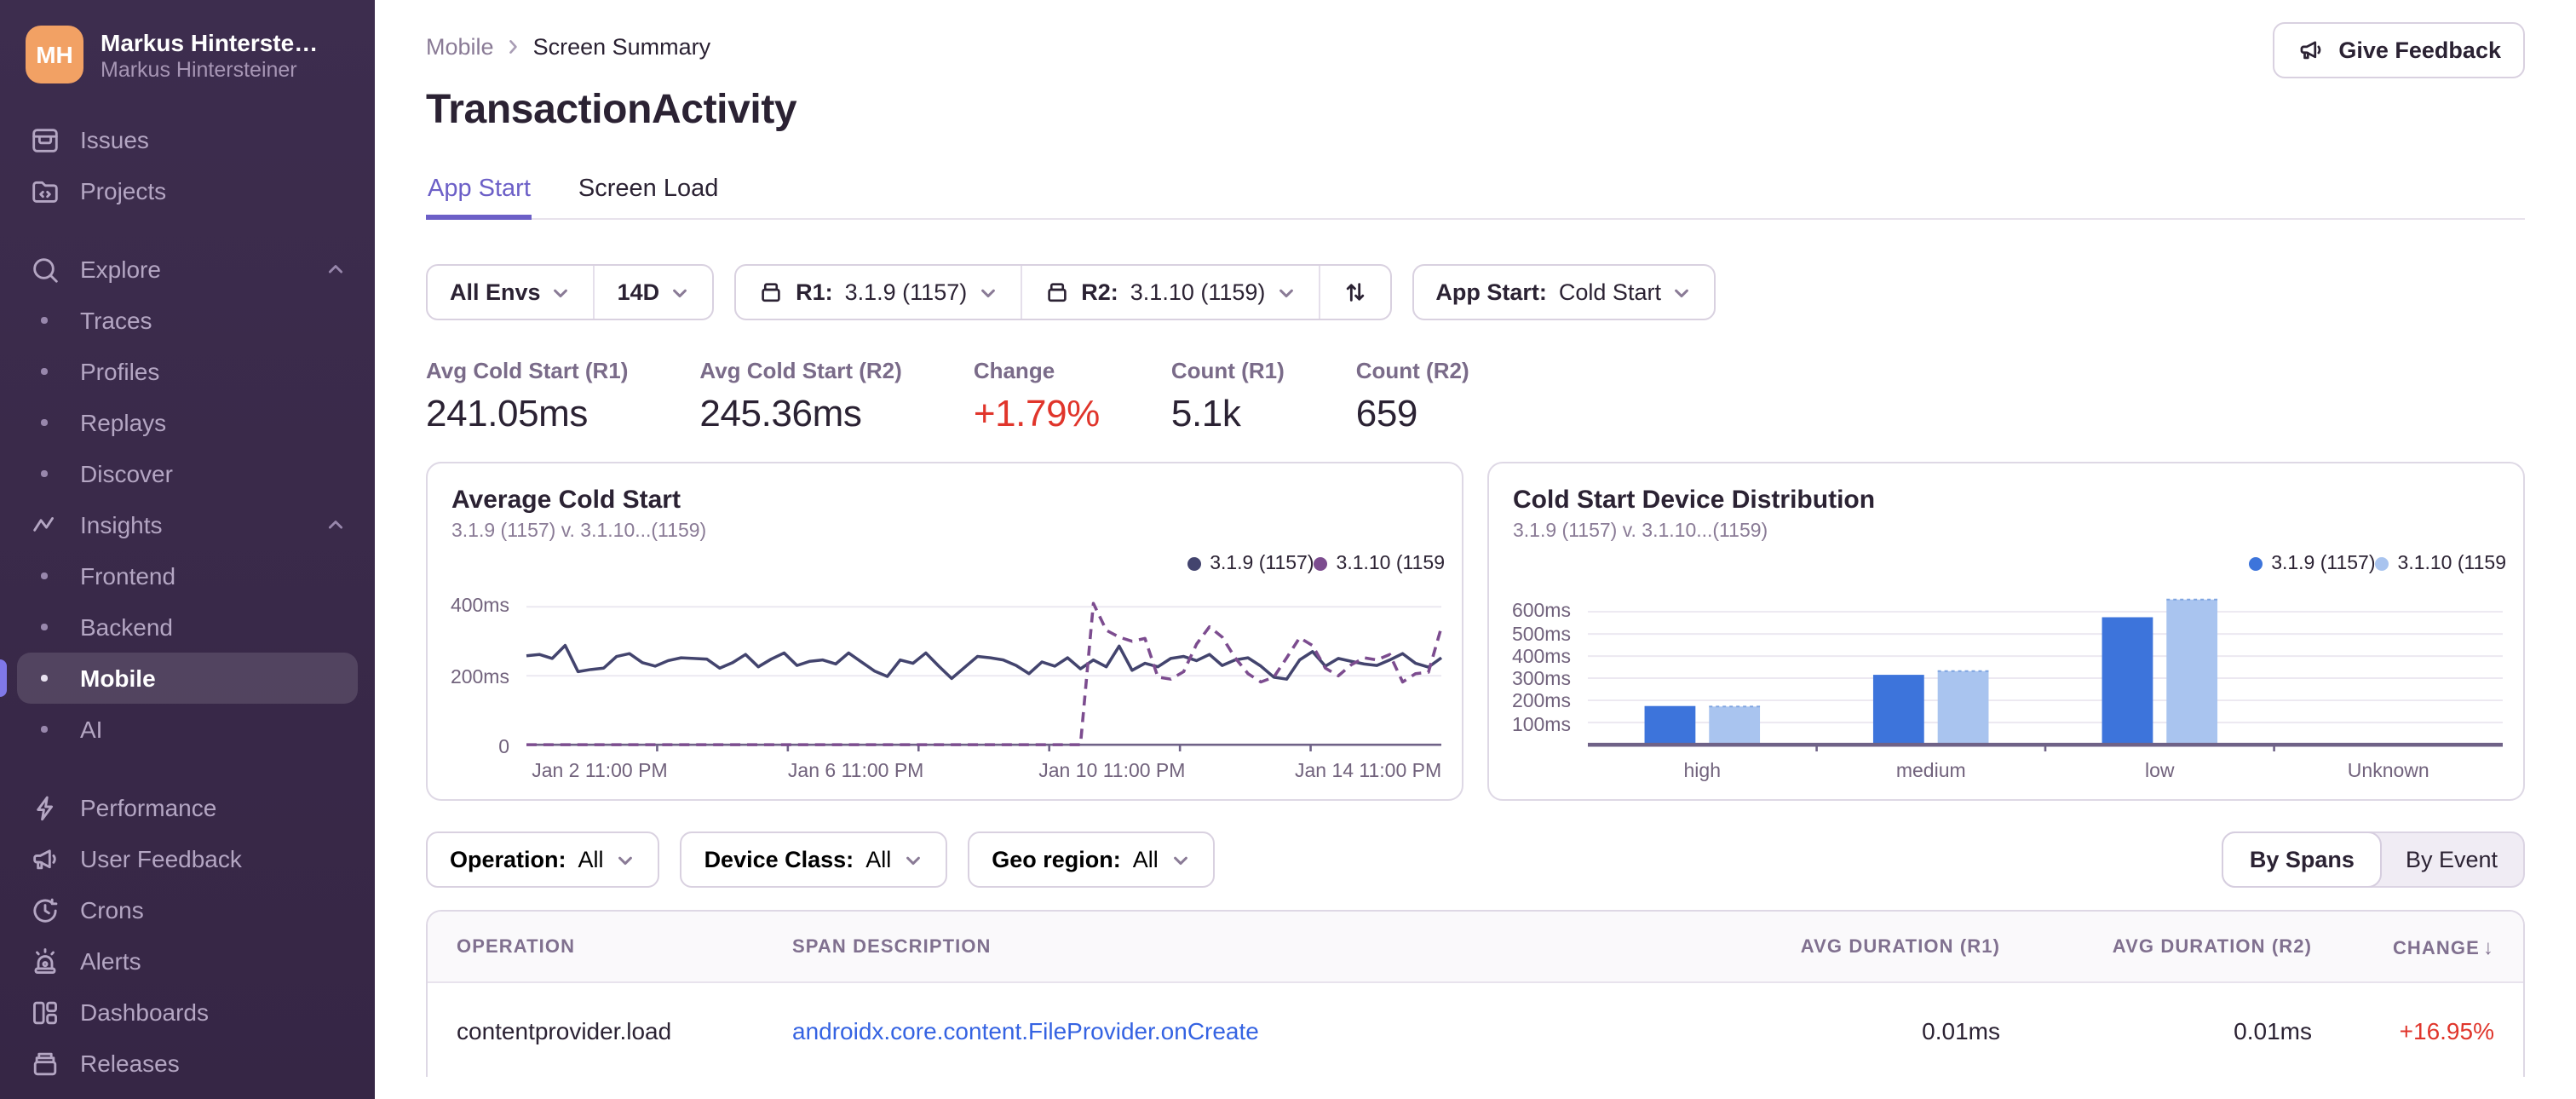  I want to click on sidebar-item-explore: Explore, so click(188, 269).